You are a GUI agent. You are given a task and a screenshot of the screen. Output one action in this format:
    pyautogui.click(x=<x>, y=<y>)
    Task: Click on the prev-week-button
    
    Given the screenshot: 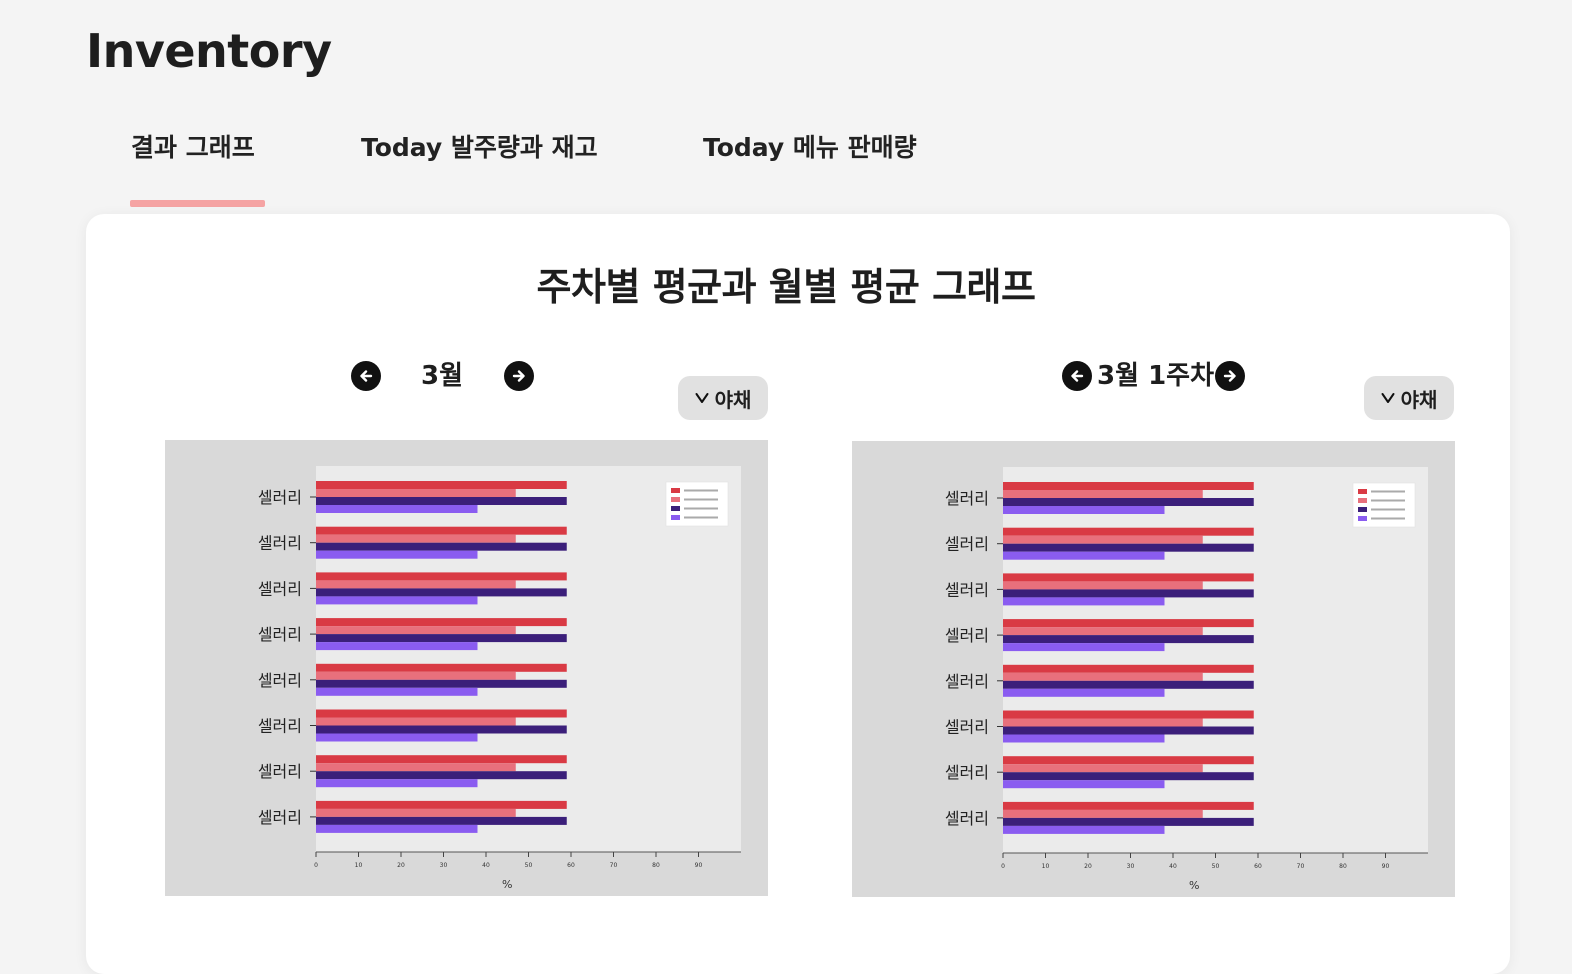 What is the action you would take?
    pyautogui.click(x=1077, y=376)
    